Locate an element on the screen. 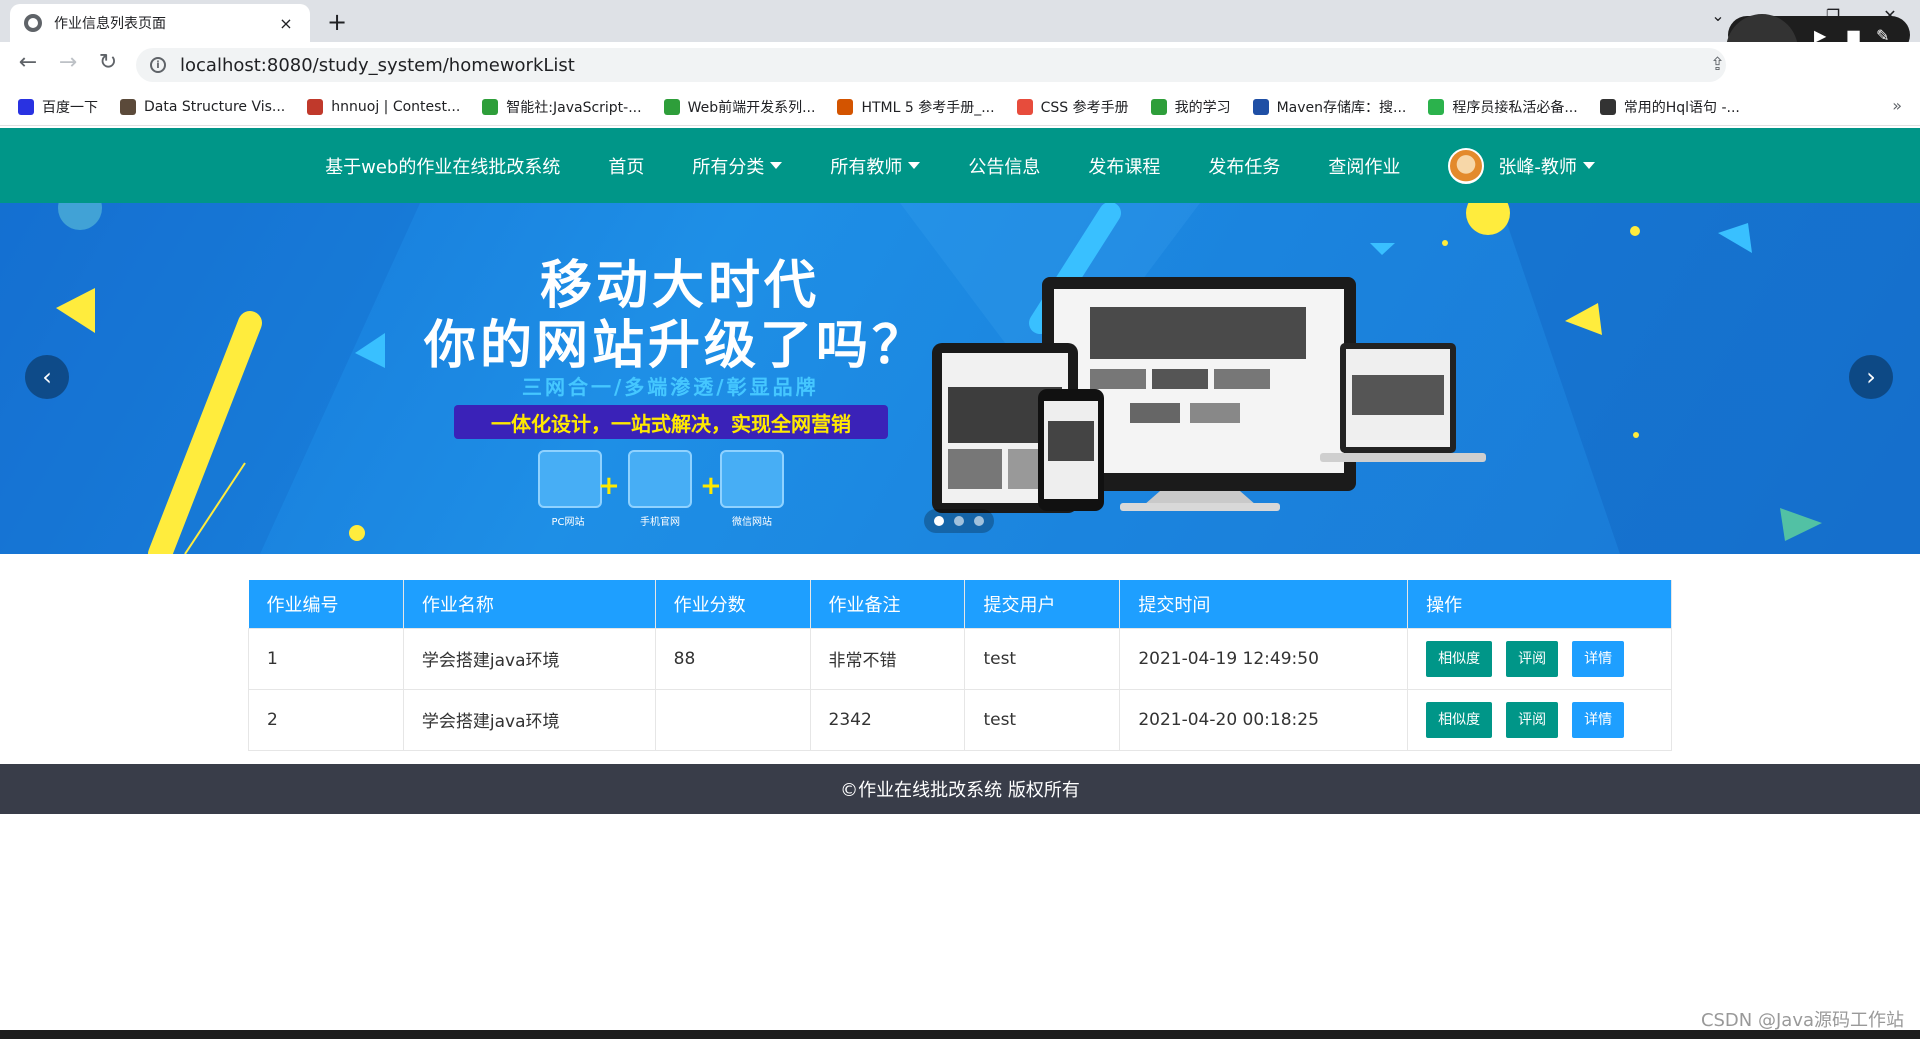 This screenshot has height=1039, width=1920. cell-id: 2 is located at coordinates (326, 719).